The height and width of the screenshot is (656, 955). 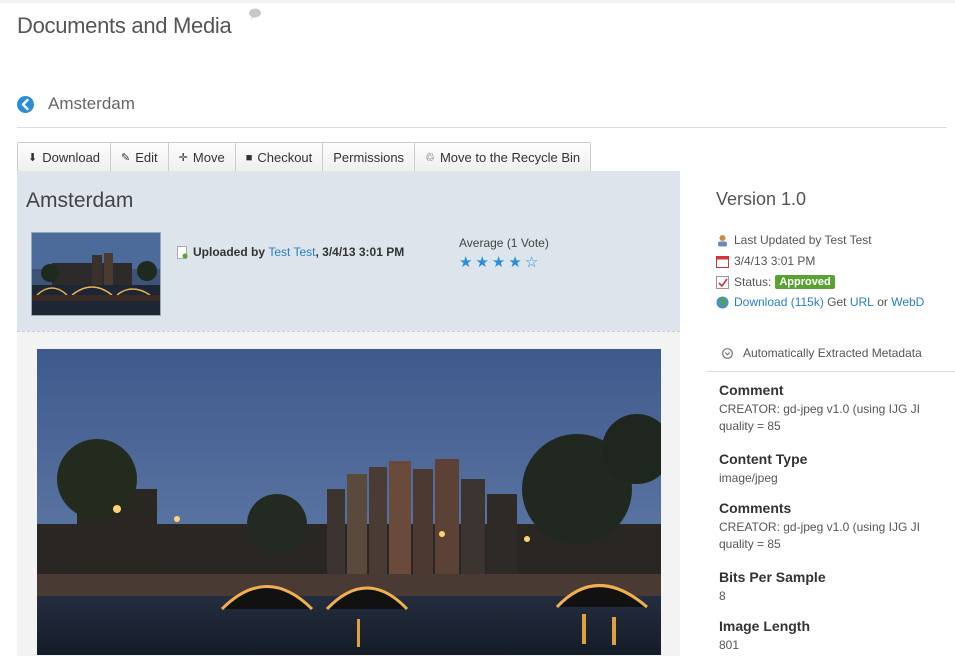 I want to click on url-link: URL, so click(x=862, y=302).